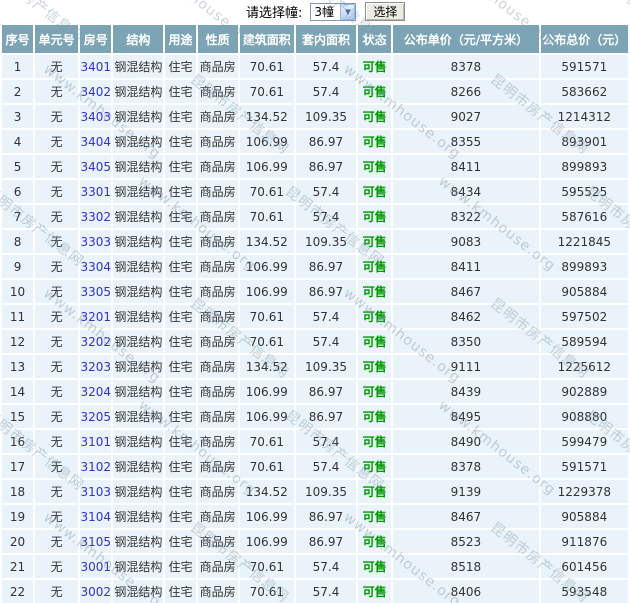 The image size is (630, 603). Describe the element at coordinates (96, 491) in the screenshot. I see `cell-room: 3103` at that location.